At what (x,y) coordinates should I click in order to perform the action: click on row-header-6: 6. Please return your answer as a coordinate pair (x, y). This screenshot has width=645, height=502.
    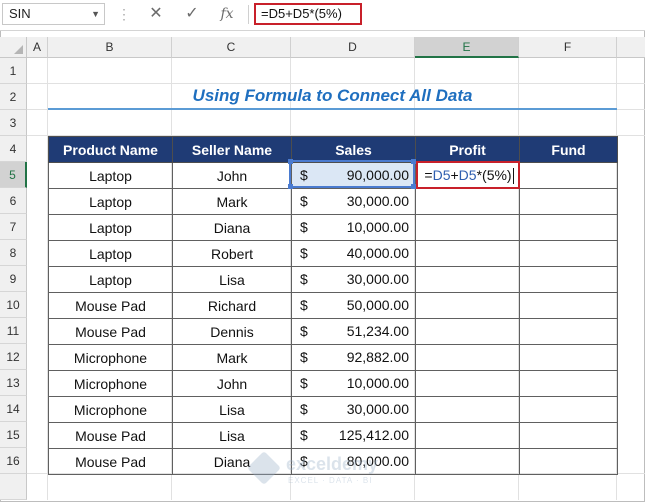
    Looking at the image, I should click on (13, 201).